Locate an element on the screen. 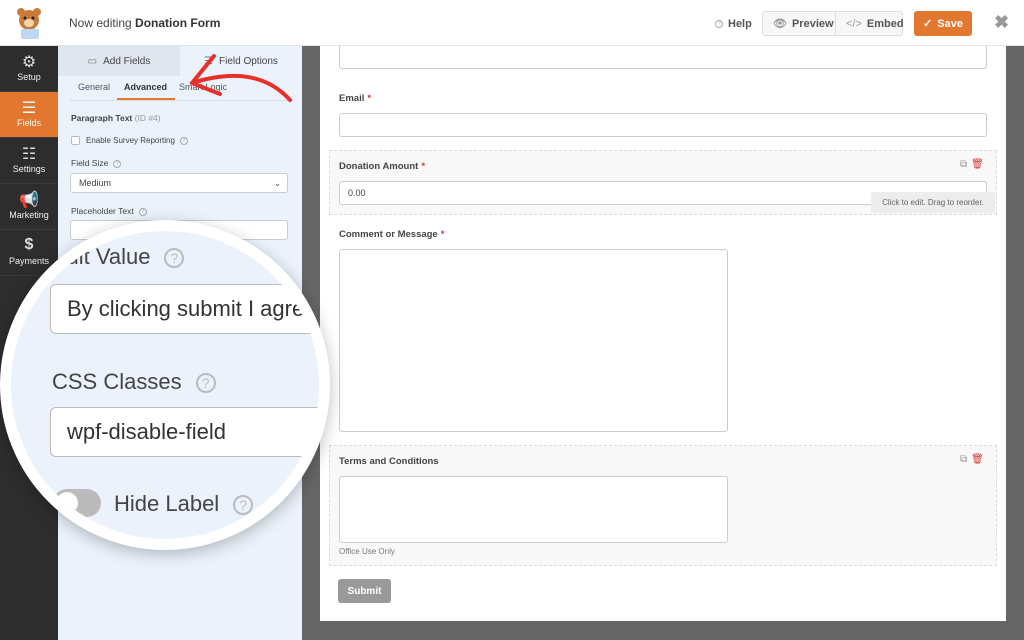  sidebar-label: Settings is located at coordinates (29, 169).